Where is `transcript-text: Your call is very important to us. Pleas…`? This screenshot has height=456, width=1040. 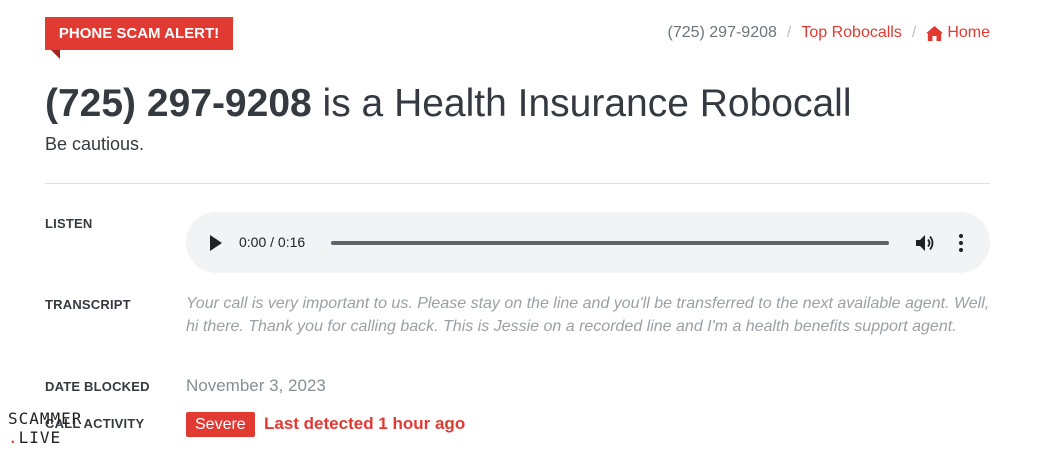 transcript-text: Your call is very important to us. Pleas… is located at coordinates (588, 315).